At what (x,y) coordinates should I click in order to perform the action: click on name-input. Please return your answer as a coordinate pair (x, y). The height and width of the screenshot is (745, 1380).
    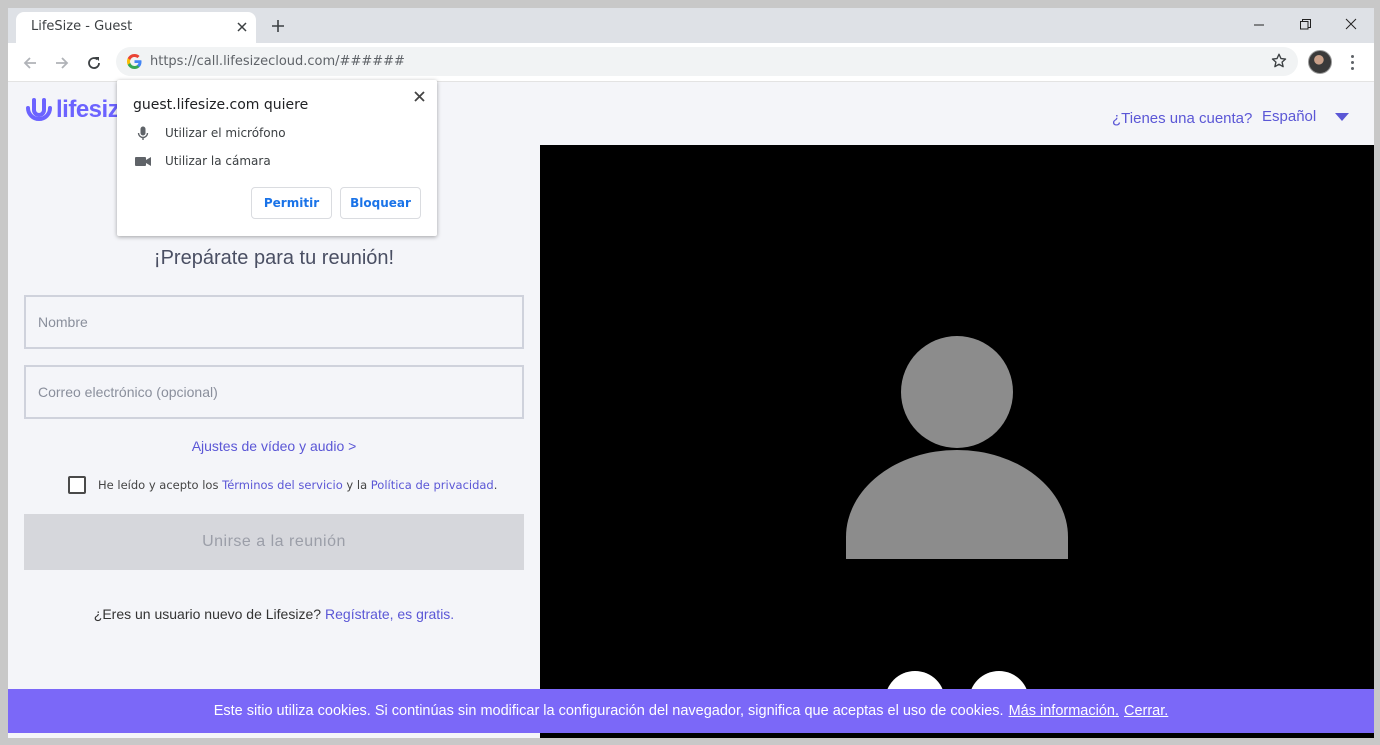
    Looking at the image, I should click on (274, 322).